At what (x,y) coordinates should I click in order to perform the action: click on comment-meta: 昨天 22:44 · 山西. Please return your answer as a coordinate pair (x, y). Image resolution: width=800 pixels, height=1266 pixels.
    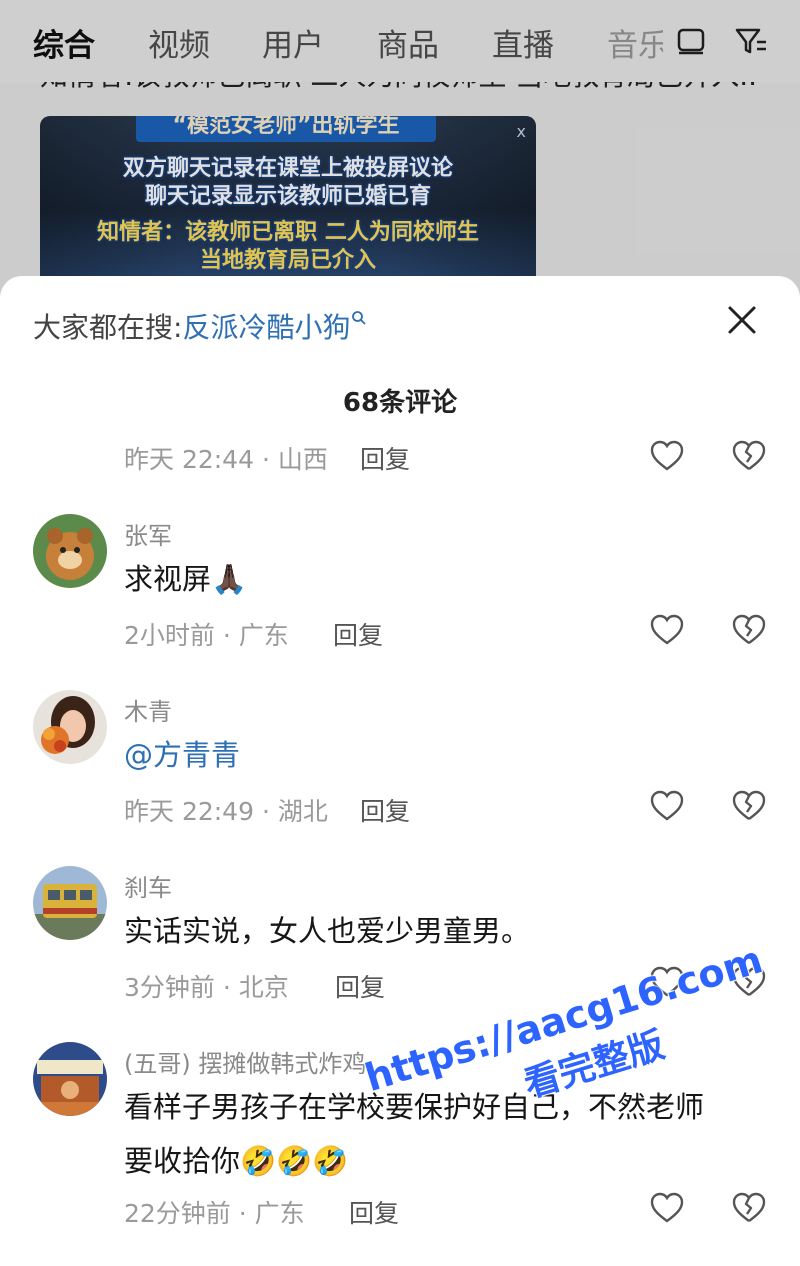
    Looking at the image, I should click on (226, 459).